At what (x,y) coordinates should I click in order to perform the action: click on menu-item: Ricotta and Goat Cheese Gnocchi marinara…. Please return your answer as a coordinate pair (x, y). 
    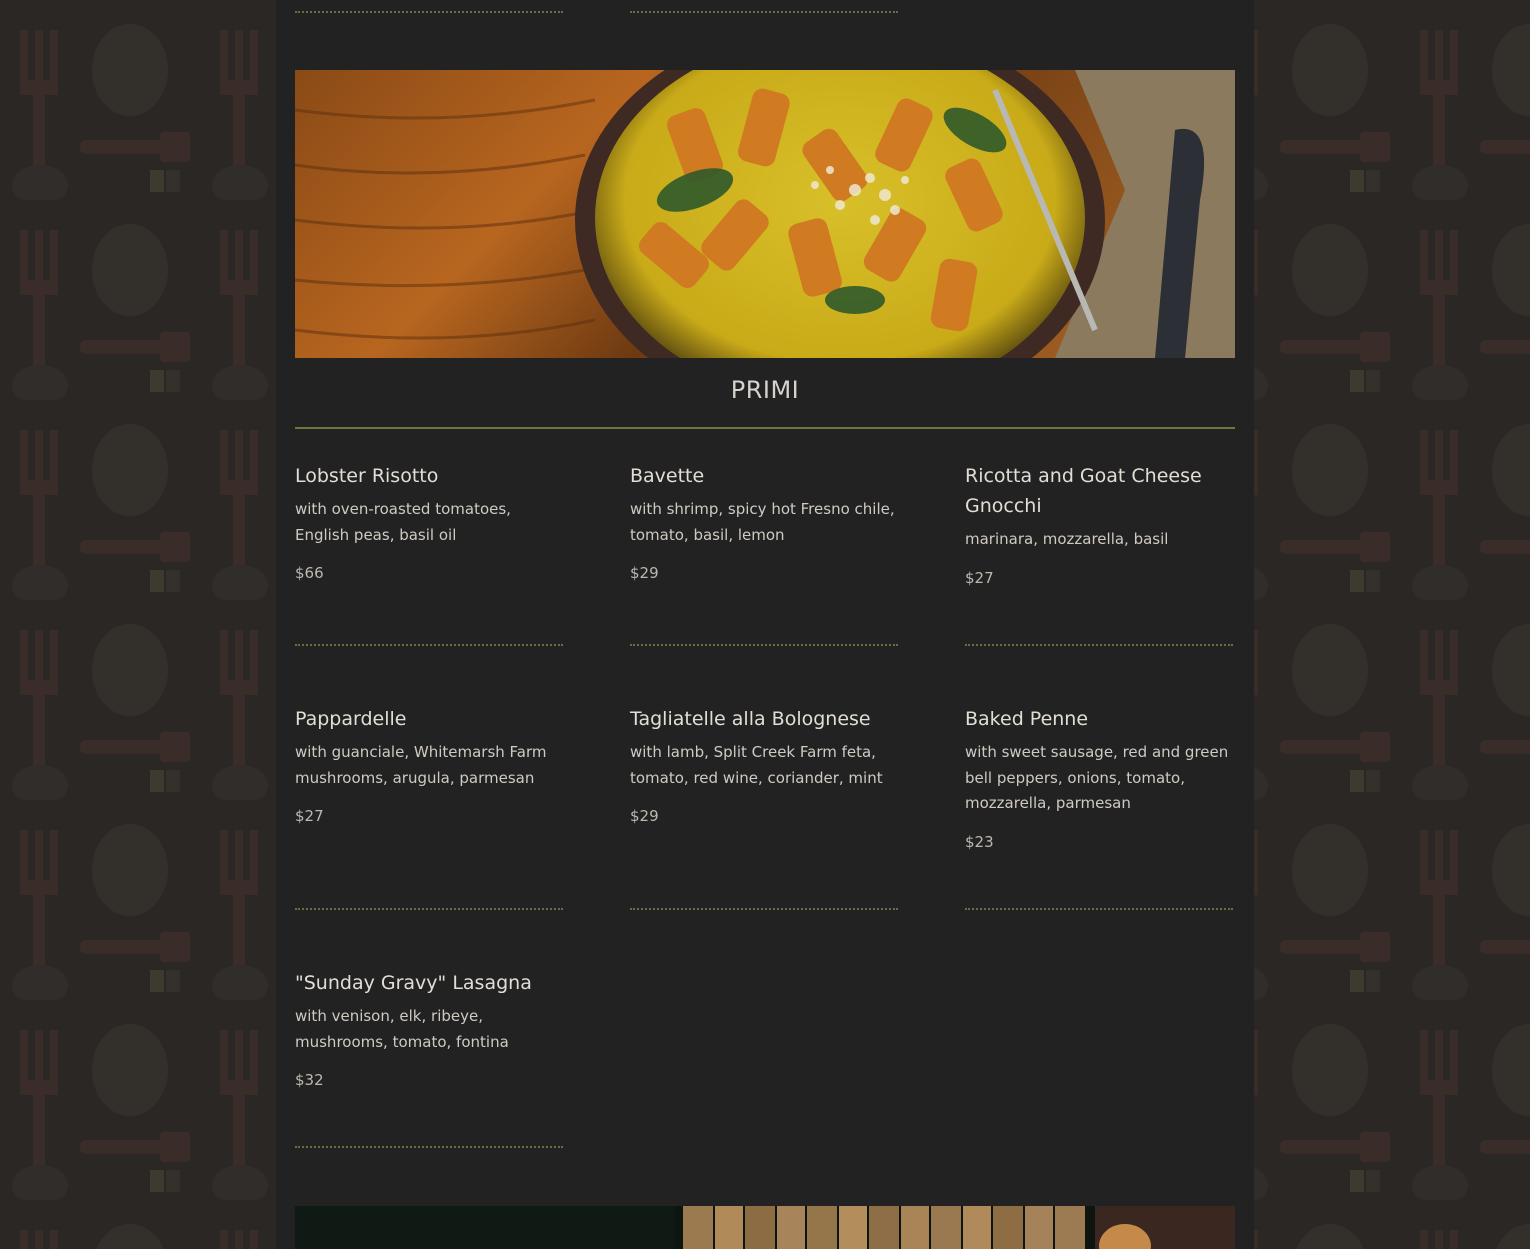
    Looking at the image, I should click on (1100, 524).